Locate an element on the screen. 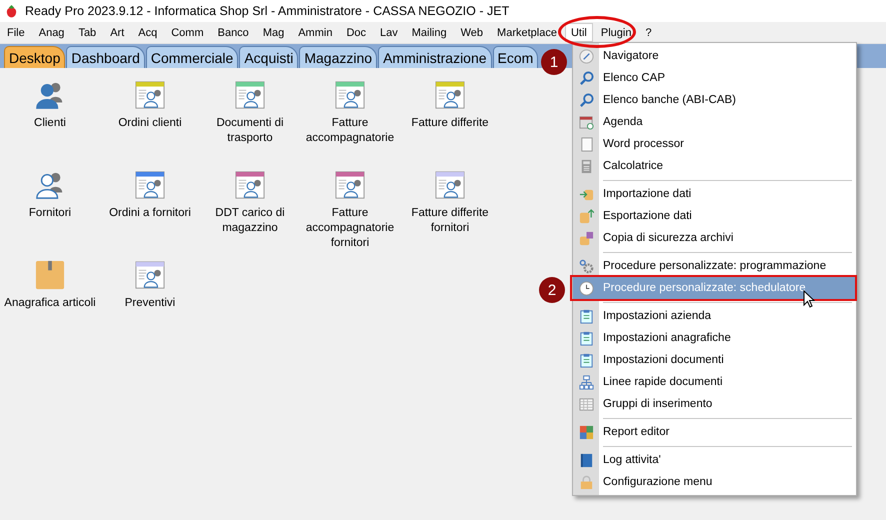 The height and width of the screenshot is (520, 886). menu-item: Doc is located at coordinates (356, 32).